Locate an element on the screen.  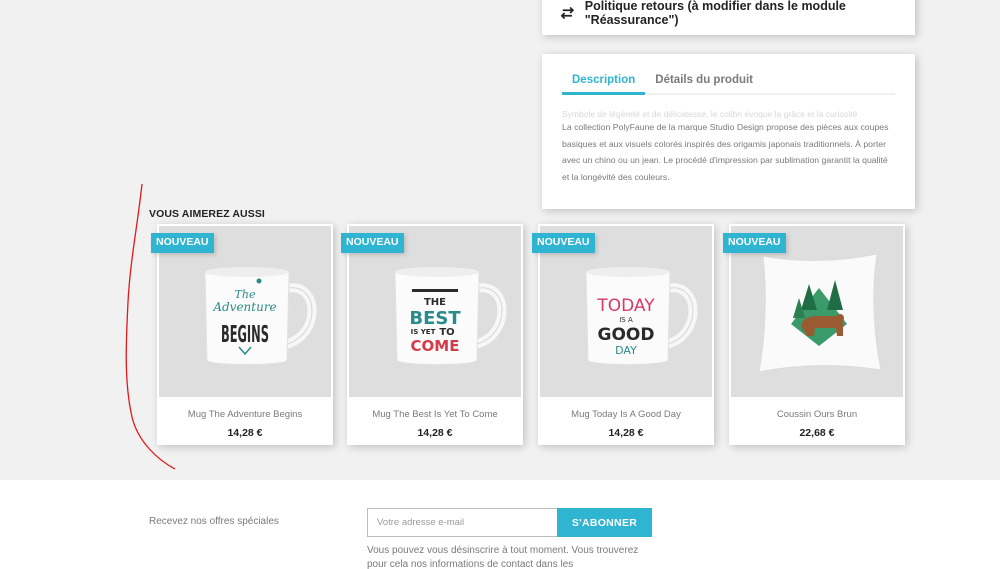
arrows-exchange-icon is located at coordinates (567, 12).